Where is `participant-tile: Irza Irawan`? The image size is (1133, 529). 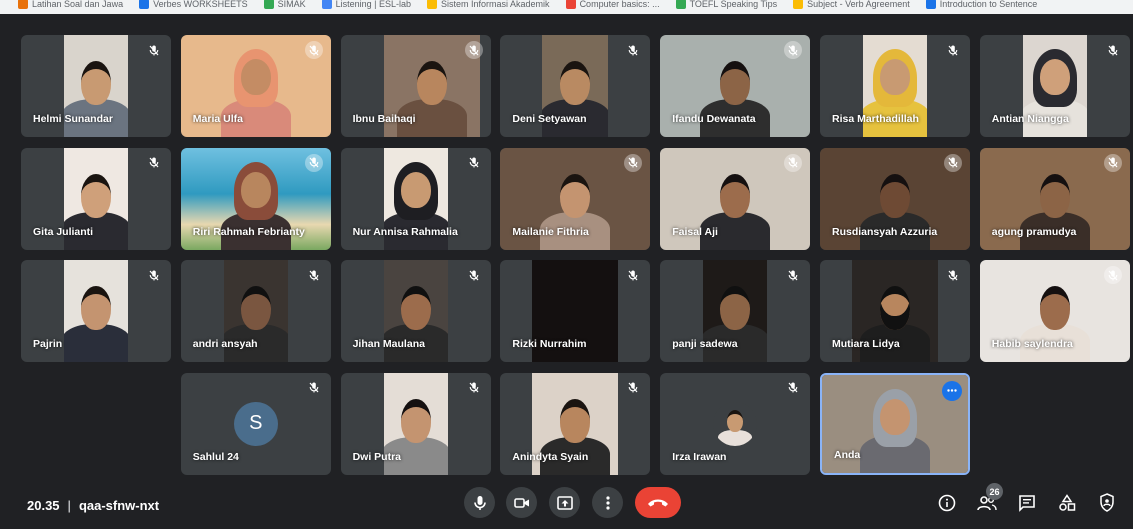
participant-tile: Irza Irawan is located at coordinates (735, 423).